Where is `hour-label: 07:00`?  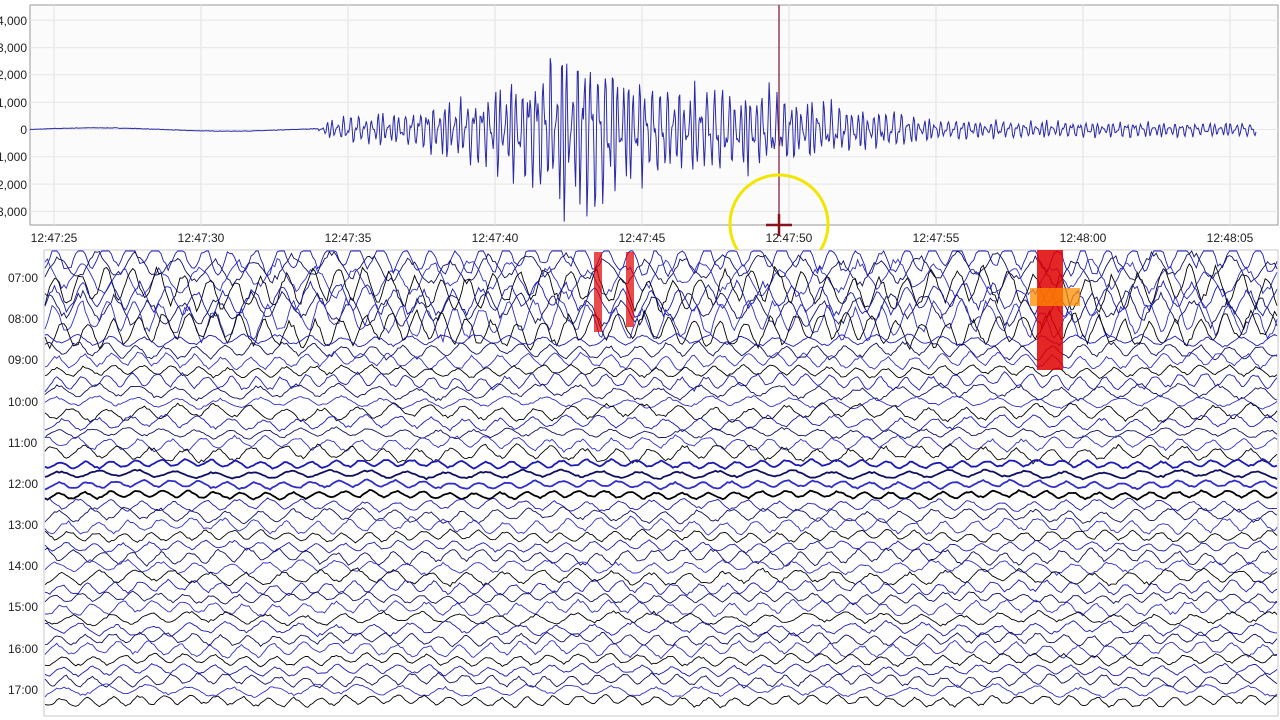
hour-label: 07:00 is located at coordinates (23, 278).